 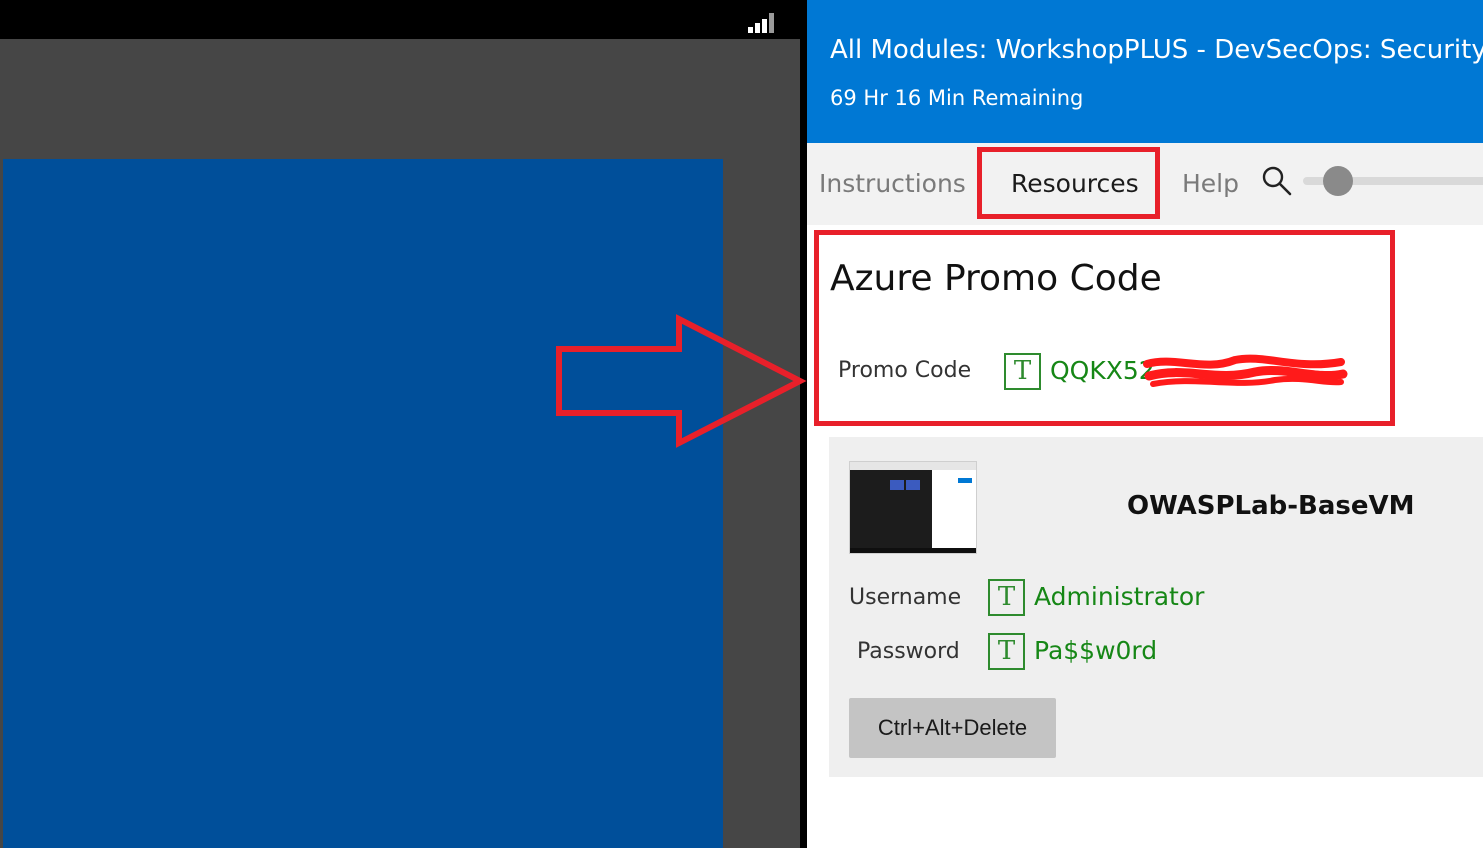 What do you see at coordinates (913, 507) in the screenshot?
I see `vm-thumbnail` at bounding box center [913, 507].